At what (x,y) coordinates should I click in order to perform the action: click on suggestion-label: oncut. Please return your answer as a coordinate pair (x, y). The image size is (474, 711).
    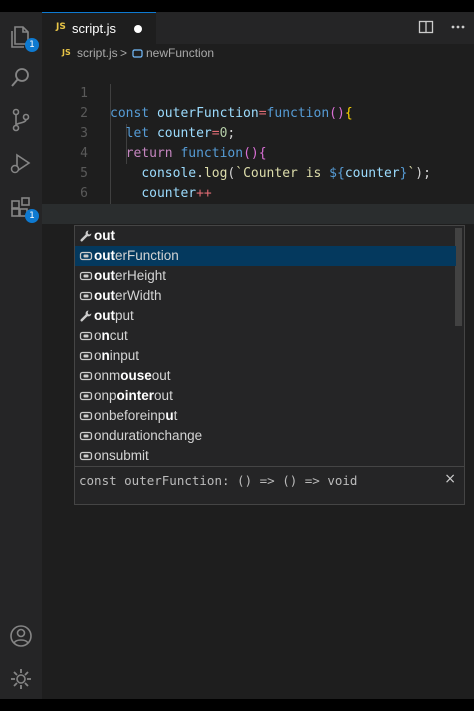
    Looking at the image, I should click on (111, 335).